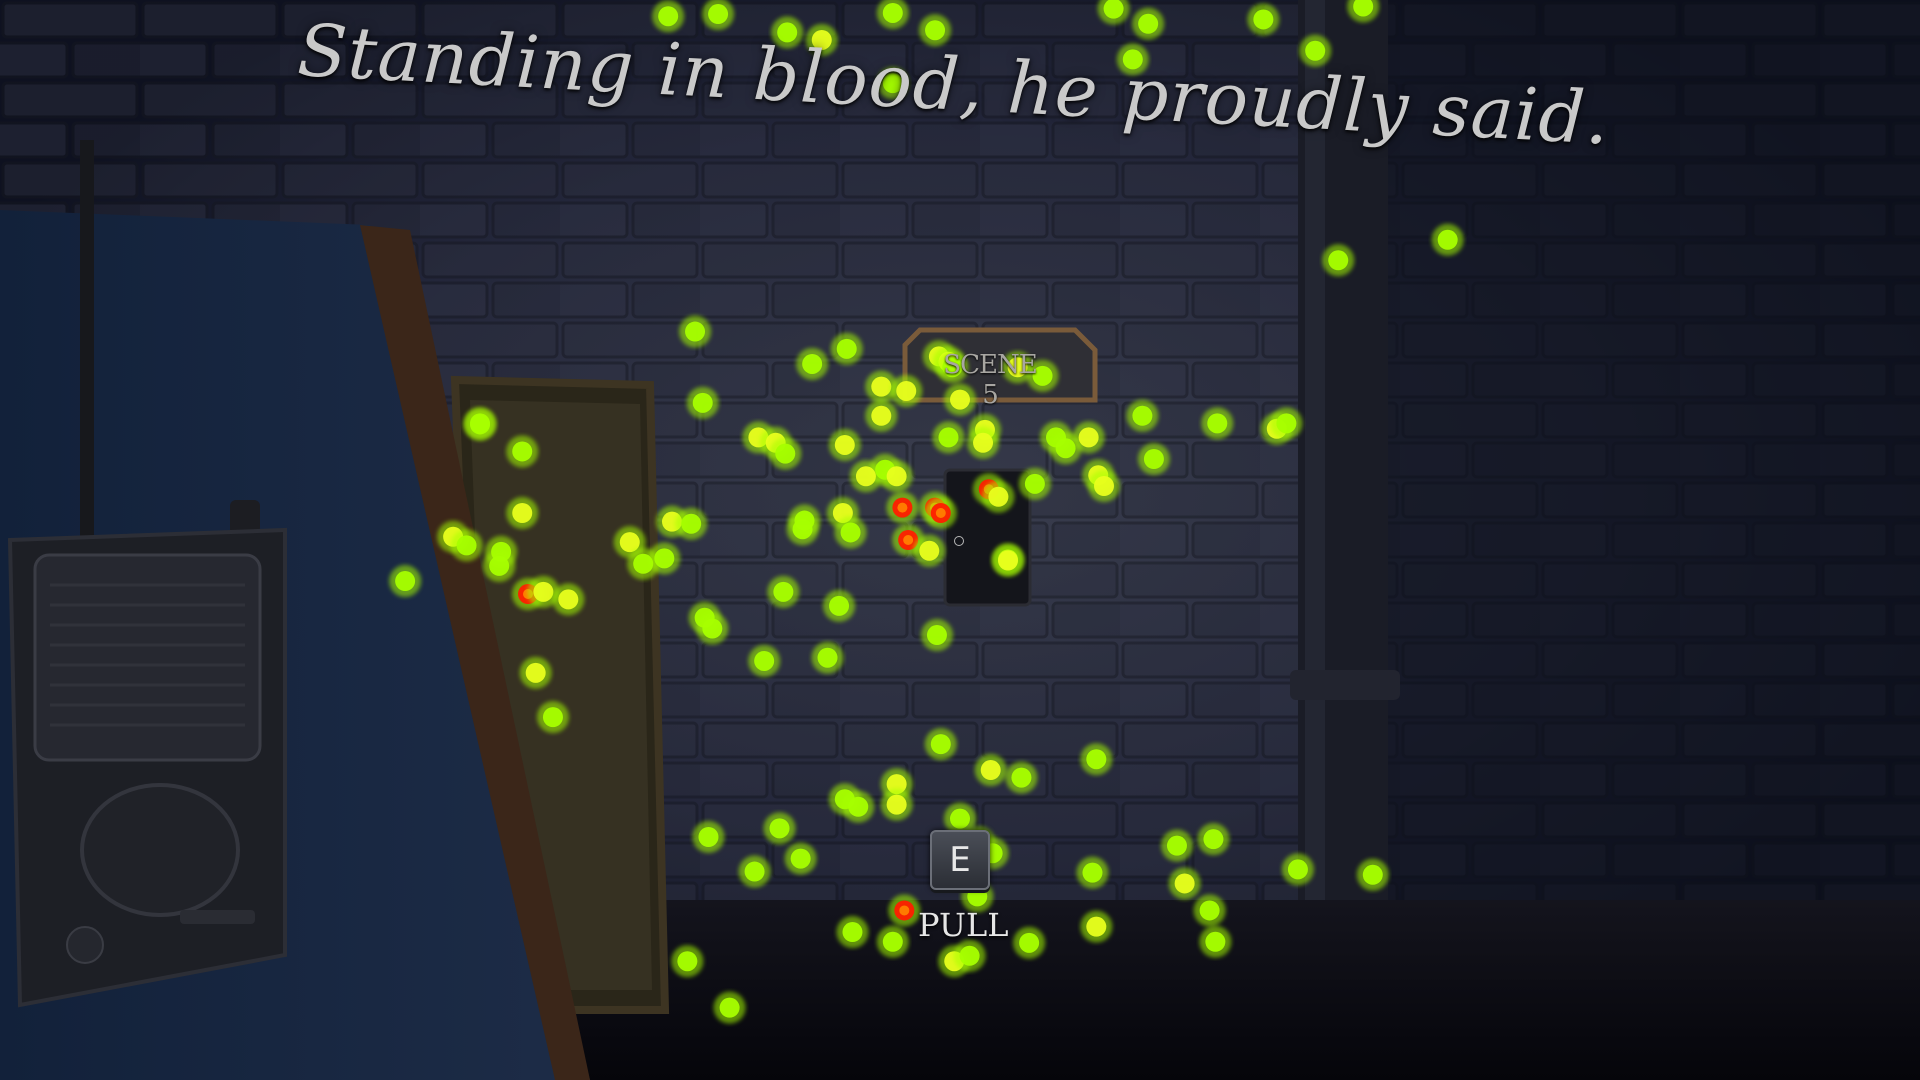 The image size is (1920, 1080). What do you see at coordinates (990, 380) in the screenshot?
I see `scene-sign: SCENE 5` at bounding box center [990, 380].